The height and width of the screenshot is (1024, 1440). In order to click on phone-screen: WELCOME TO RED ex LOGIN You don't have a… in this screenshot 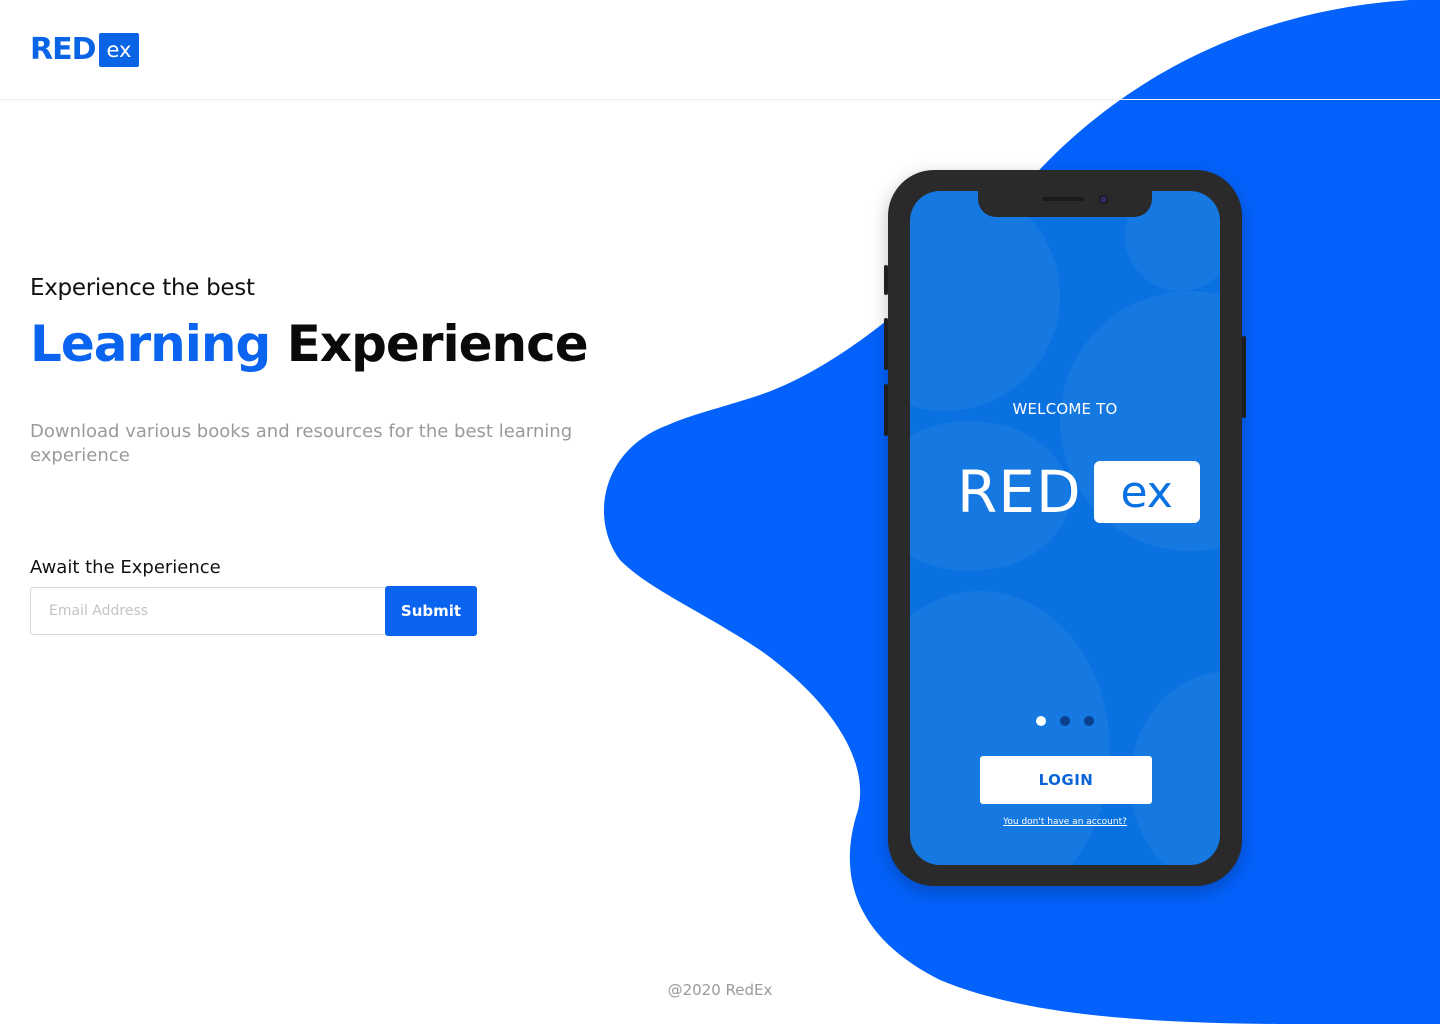, I will do `click(1065, 528)`.